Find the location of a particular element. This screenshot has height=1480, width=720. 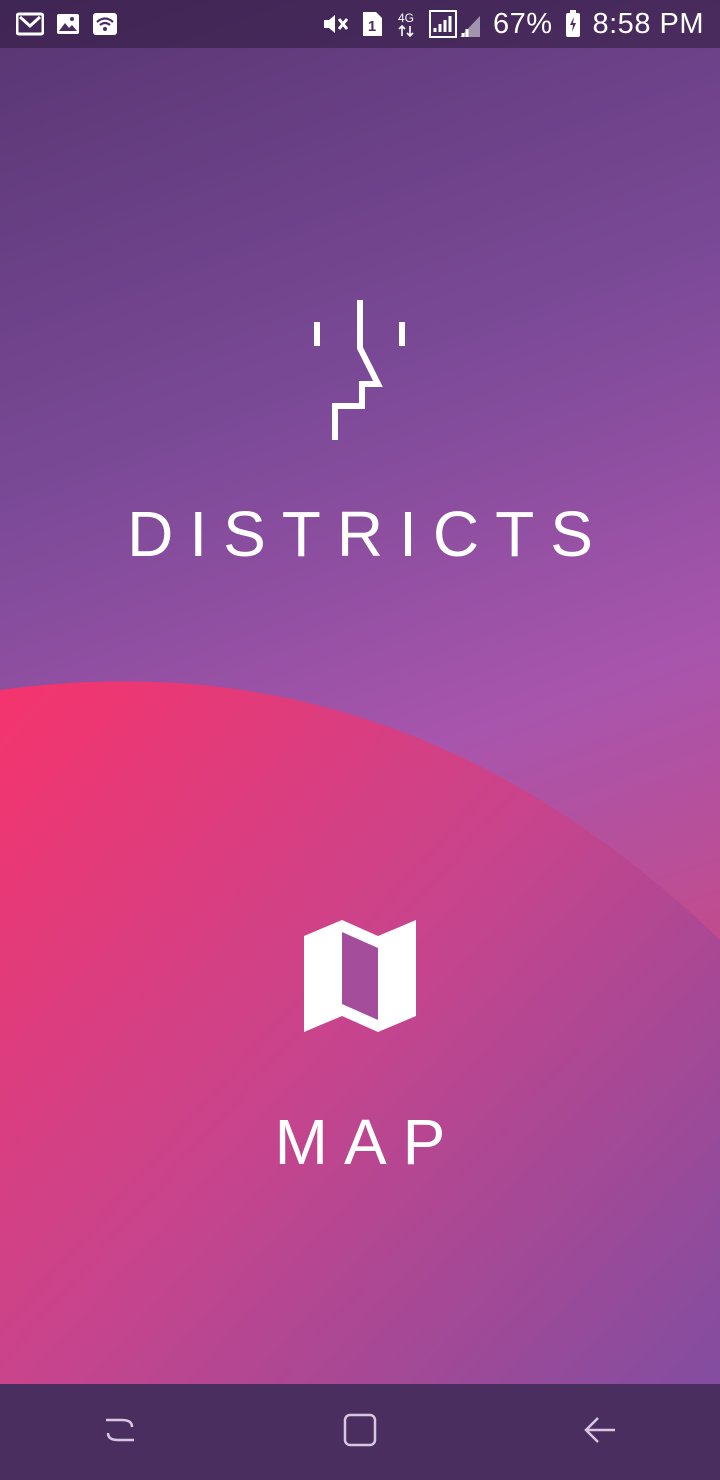

svg-text: 4G is located at coordinates (406, 18).